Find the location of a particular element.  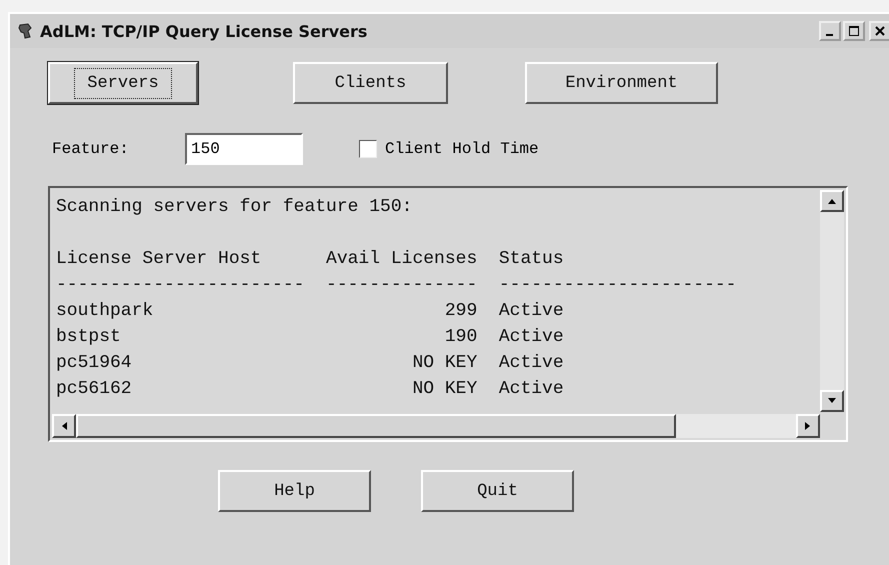

host-cell-text: southpark is located at coordinates (105, 311).